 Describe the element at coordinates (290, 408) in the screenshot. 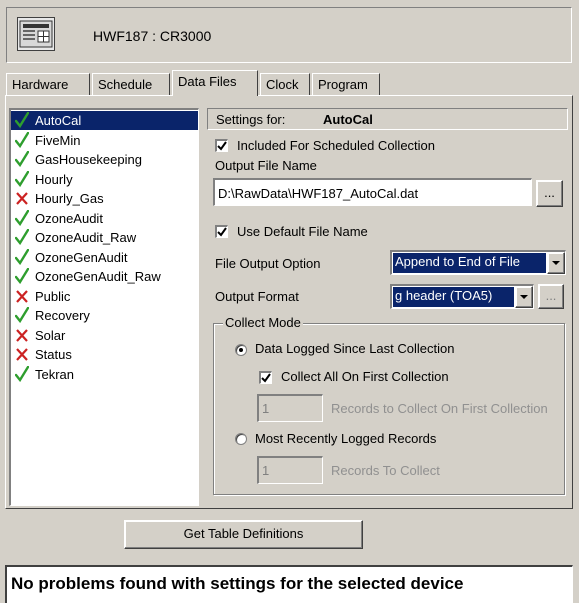

I see `first-records-input: 1` at that location.